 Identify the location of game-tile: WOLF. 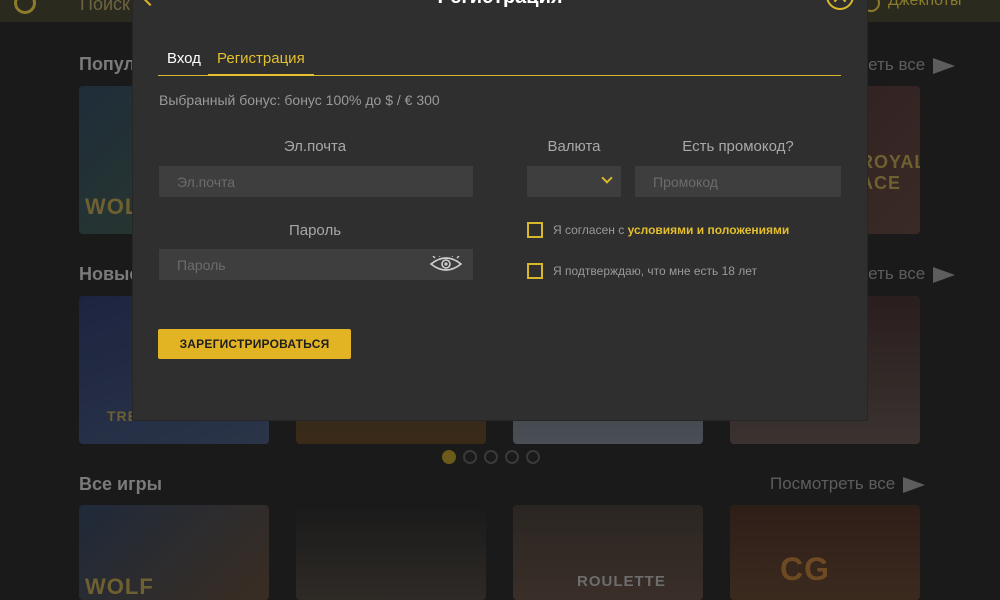
(174, 552).